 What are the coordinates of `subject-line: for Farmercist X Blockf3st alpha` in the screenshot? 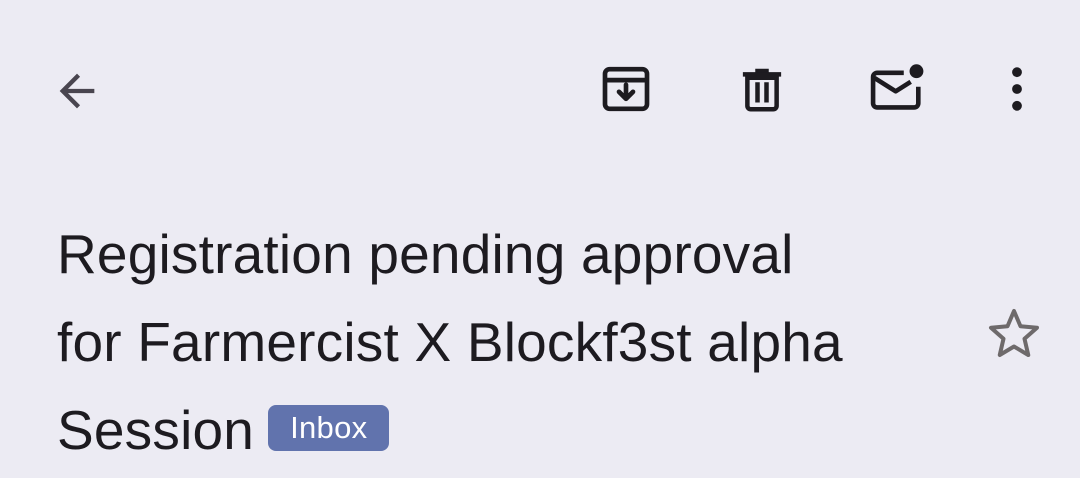 It's located at (450, 342).